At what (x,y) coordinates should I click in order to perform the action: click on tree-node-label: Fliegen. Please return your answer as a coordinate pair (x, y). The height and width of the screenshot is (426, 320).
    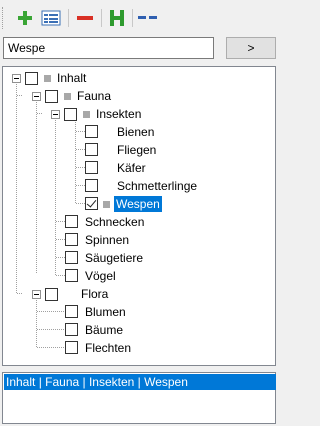
    Looking at the image, I should click on (137, 150).